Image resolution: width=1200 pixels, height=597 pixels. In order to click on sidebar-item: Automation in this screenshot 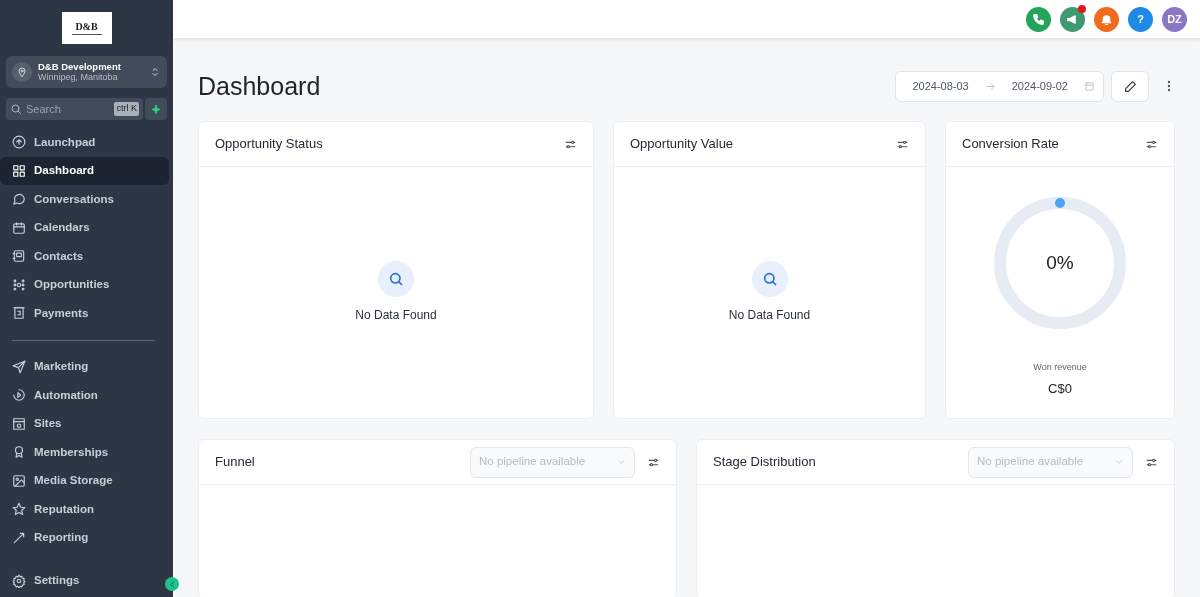, I will do `click(84, 395)`.